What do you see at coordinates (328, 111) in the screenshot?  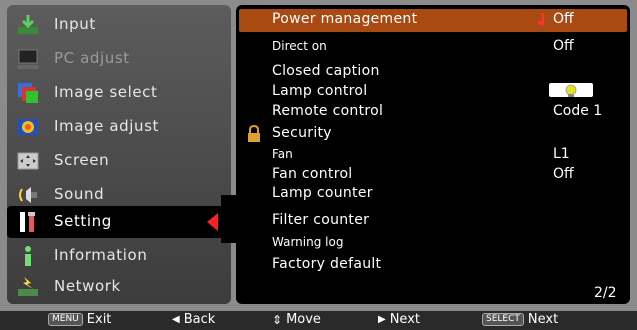 I see `setting-label: Remote control` at bounding box center [328, 111].